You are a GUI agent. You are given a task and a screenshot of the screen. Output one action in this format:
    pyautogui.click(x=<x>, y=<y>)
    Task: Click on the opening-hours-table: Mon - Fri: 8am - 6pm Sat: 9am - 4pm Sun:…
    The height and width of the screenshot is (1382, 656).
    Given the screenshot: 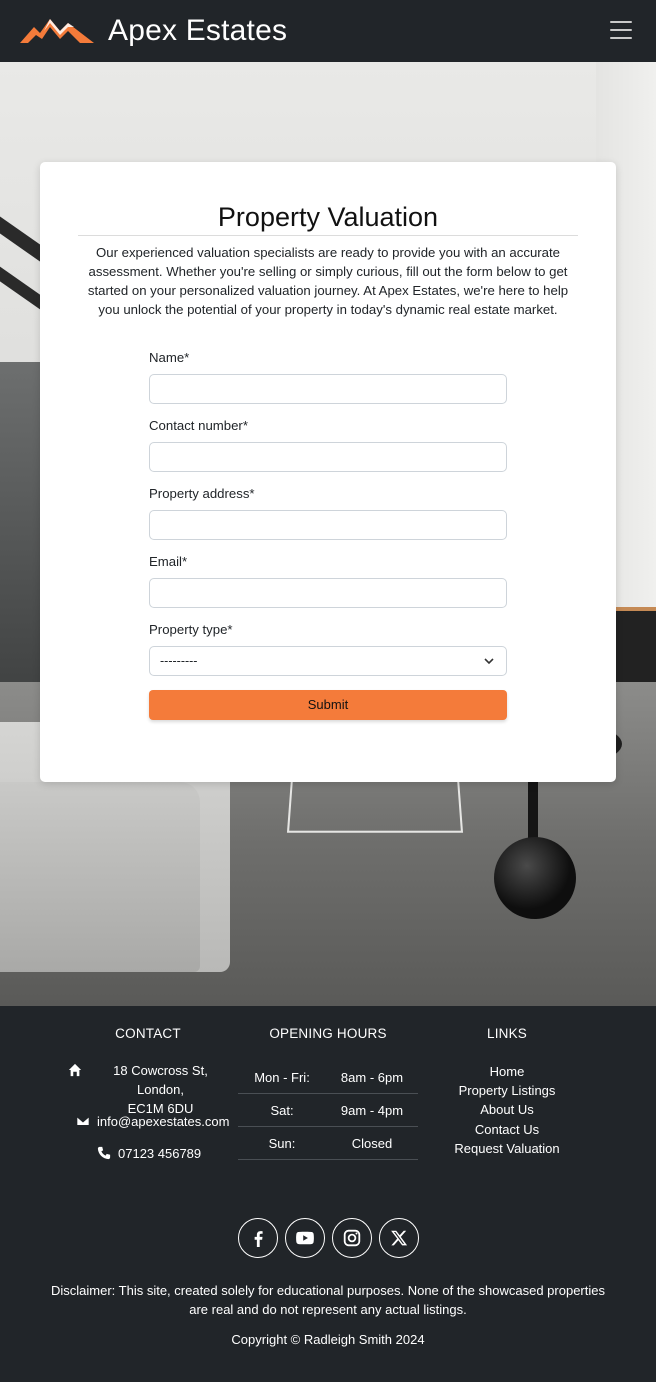 What is the action you would take?
    pyautogui.click(x=328, y=1110)
    